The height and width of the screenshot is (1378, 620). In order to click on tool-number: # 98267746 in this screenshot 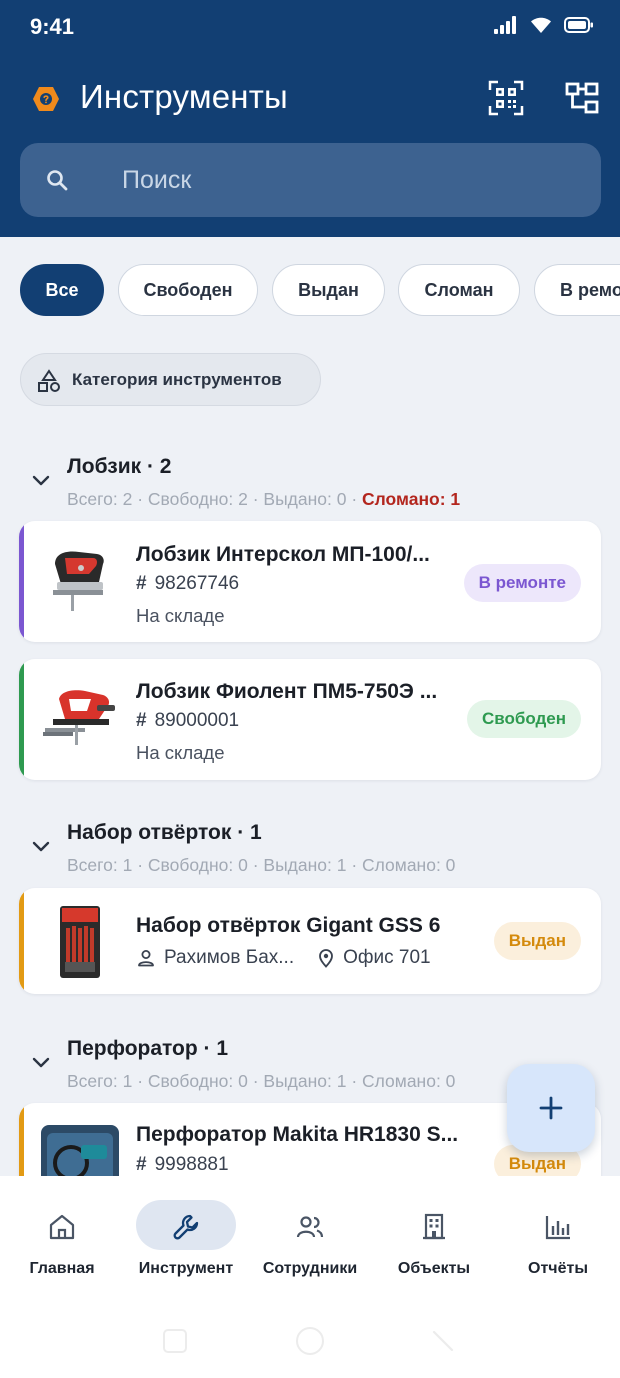, I will do `click(187, 584)`.